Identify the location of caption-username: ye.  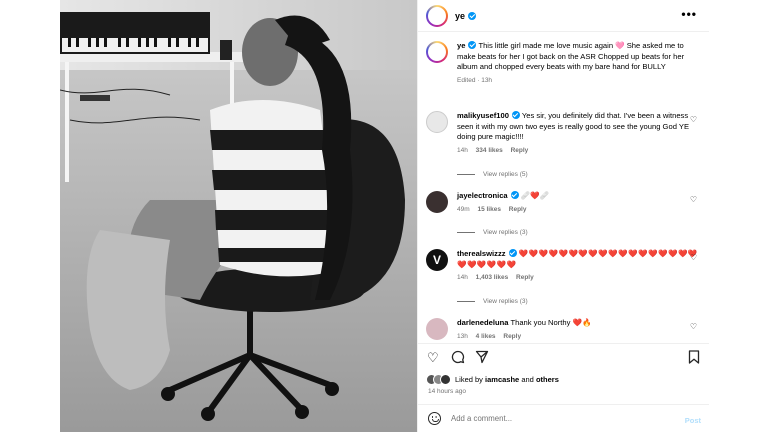
(461, 45).